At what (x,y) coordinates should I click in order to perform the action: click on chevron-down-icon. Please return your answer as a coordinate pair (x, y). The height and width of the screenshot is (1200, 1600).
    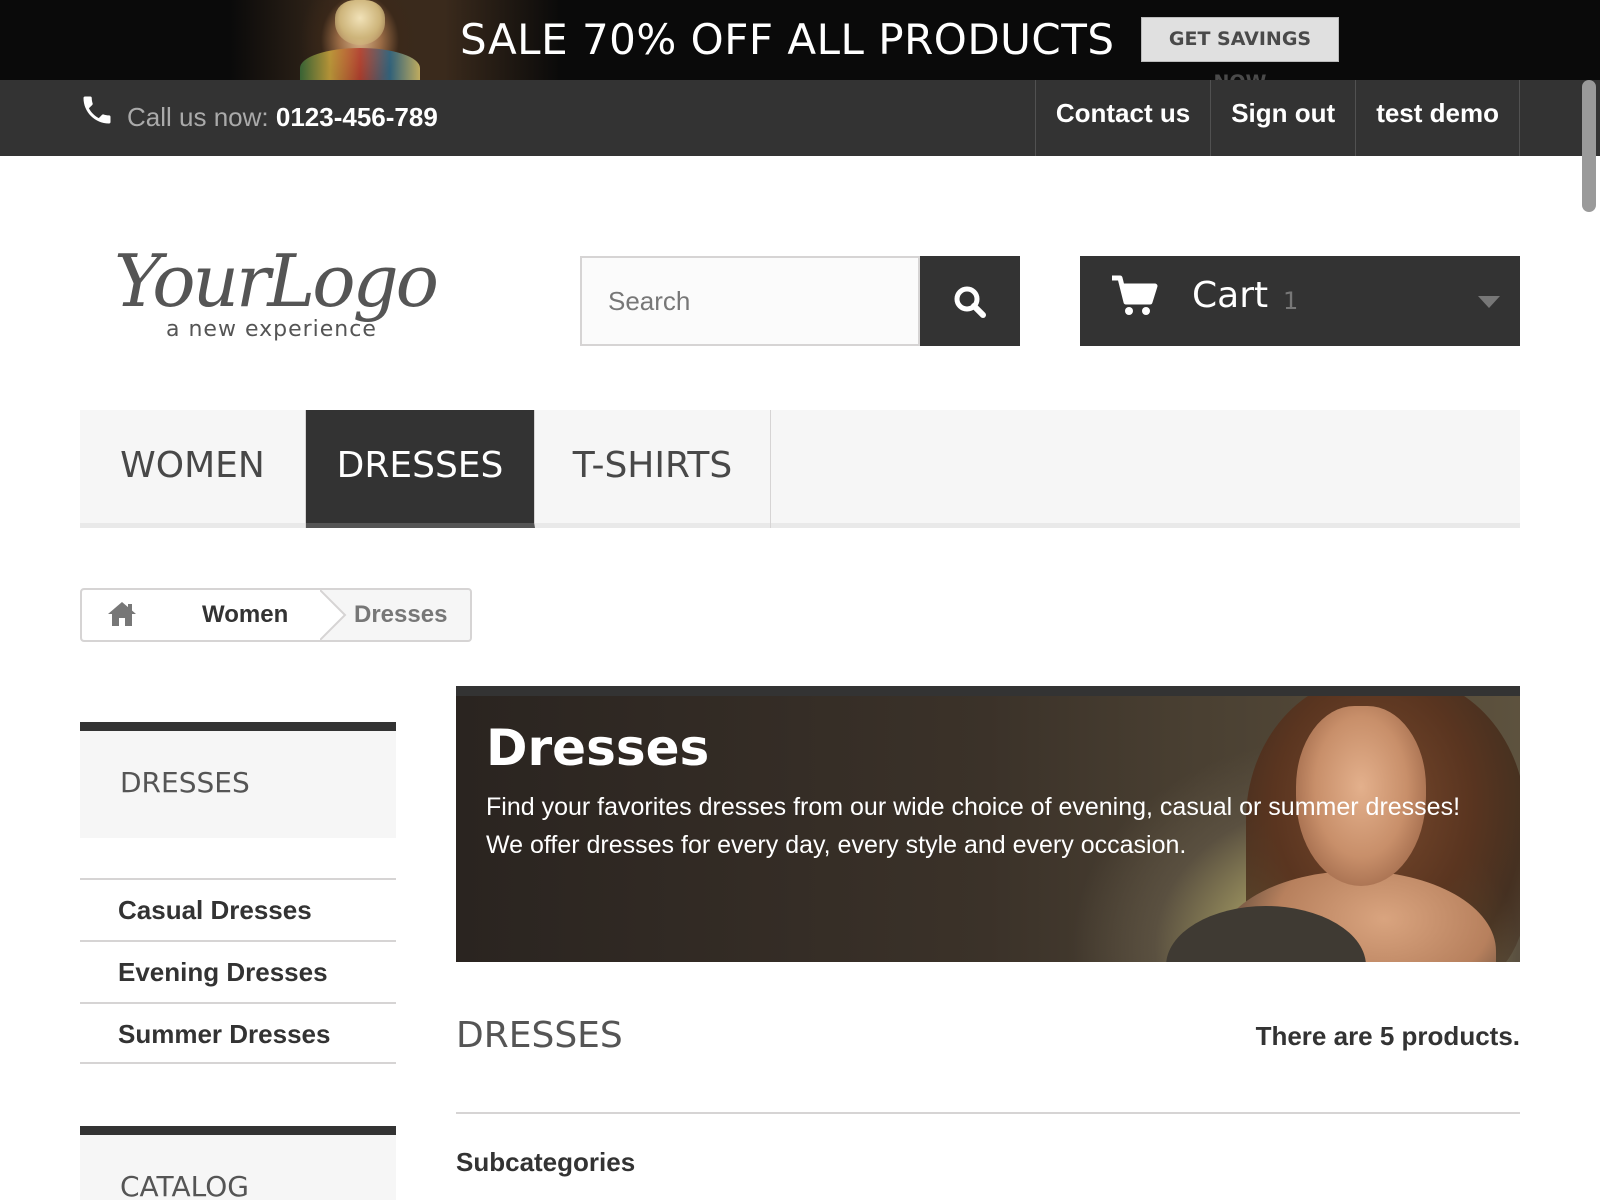
    Looking at the image, I should click on (1489, 302).